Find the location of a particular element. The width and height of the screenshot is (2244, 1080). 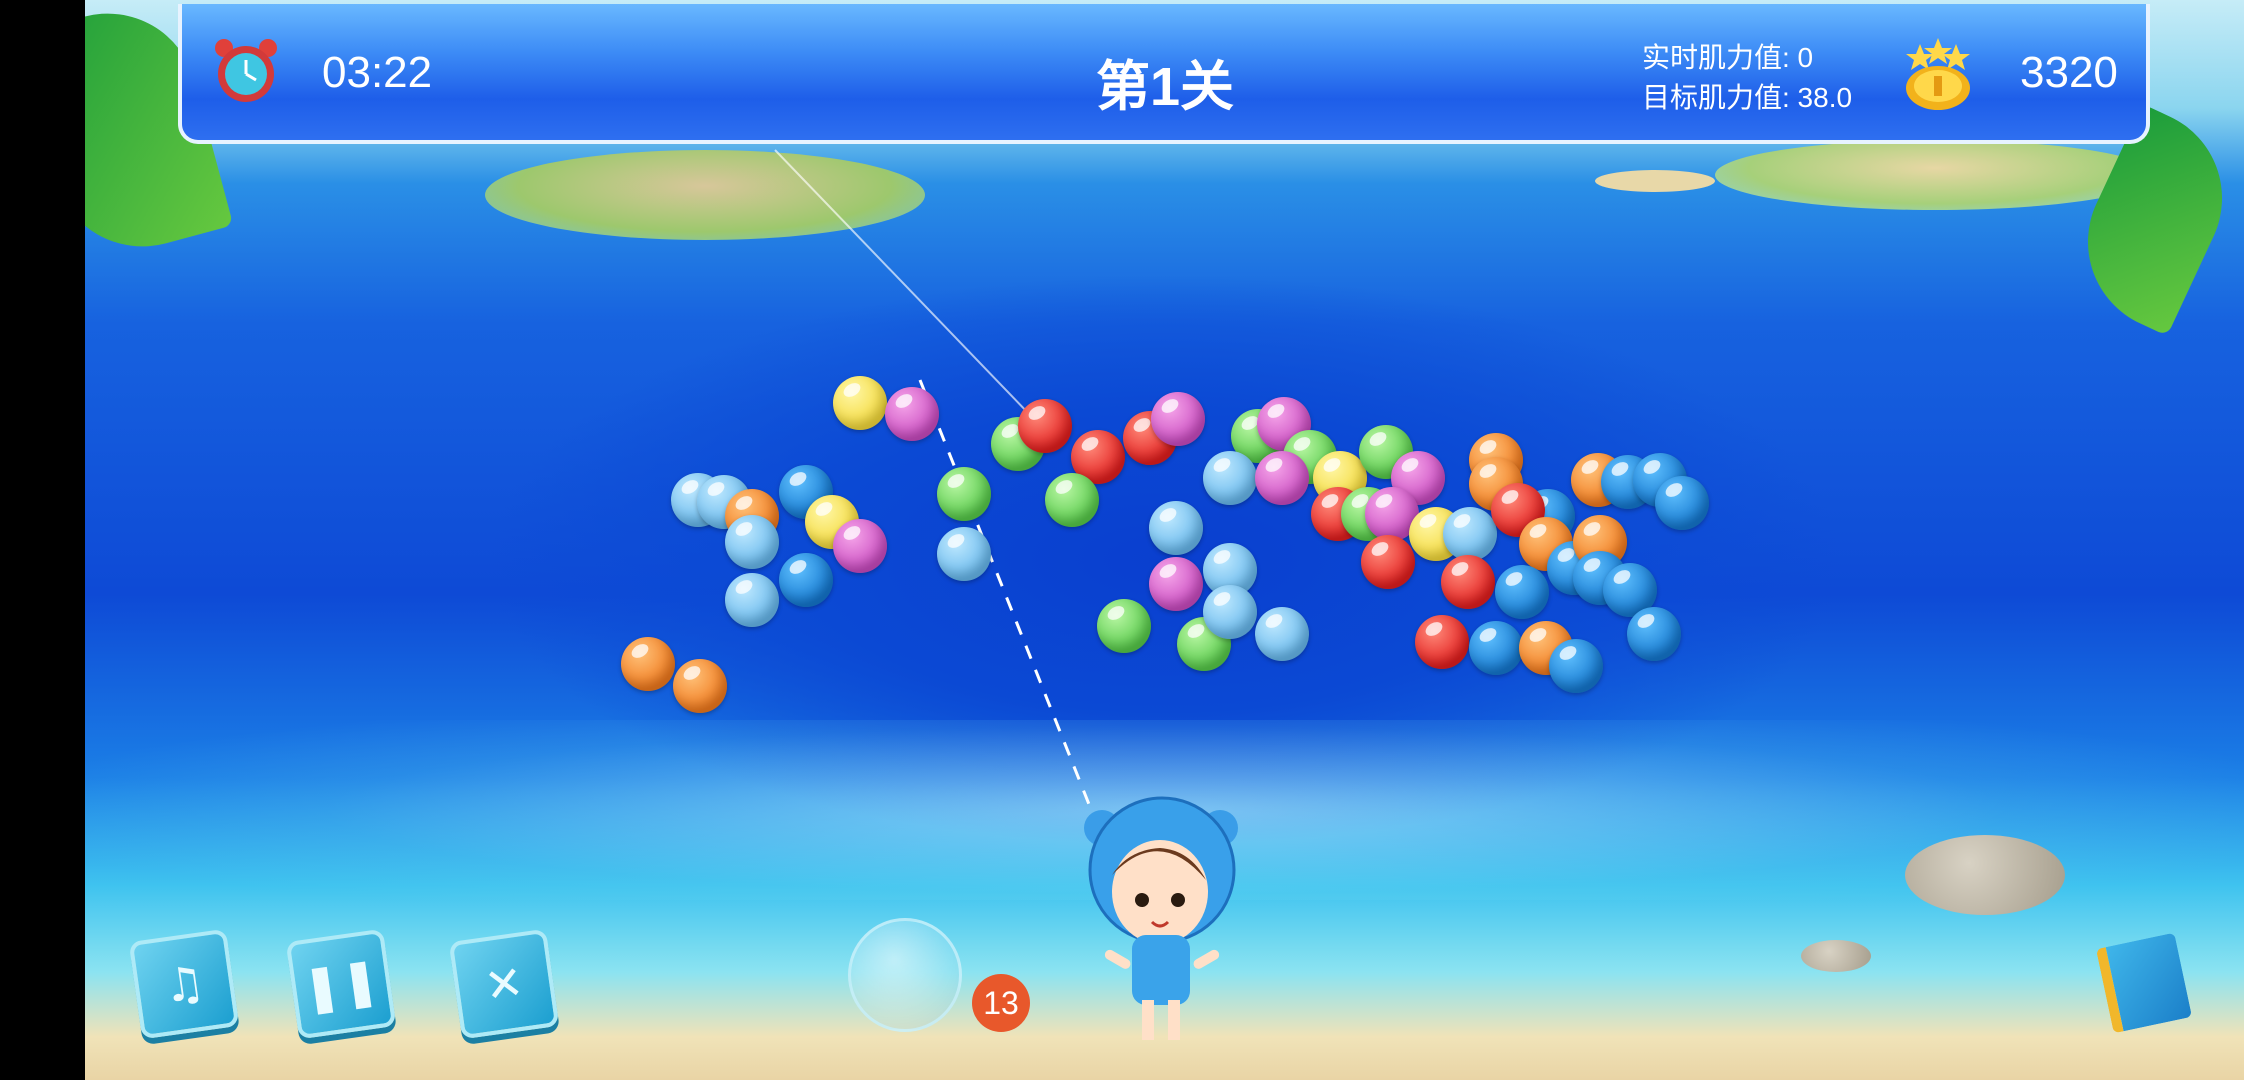

pause-button: ❚❚ is located at coordinates (341, 984).